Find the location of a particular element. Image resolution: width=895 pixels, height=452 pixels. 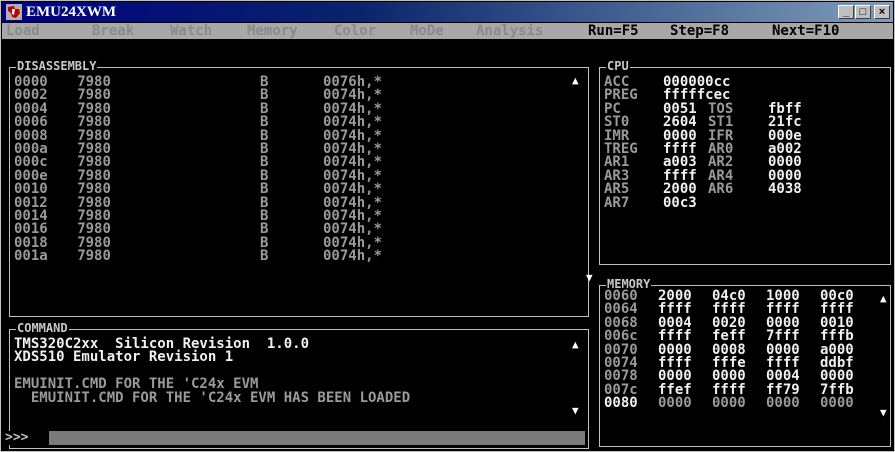

command-output-line: XDS510 Emulator Revision 1 is located at coordinates (124, 357).